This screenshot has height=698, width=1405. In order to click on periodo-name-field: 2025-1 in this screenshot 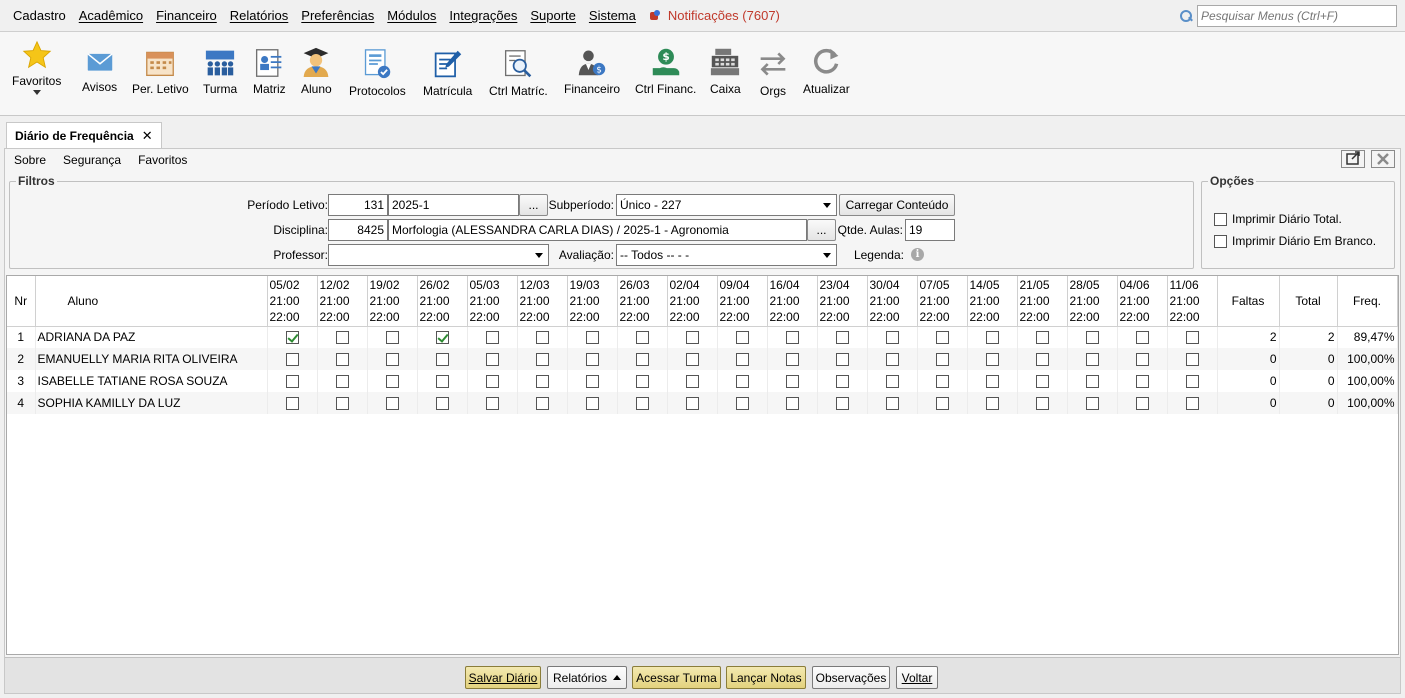, I will do `click(453, 205)`.